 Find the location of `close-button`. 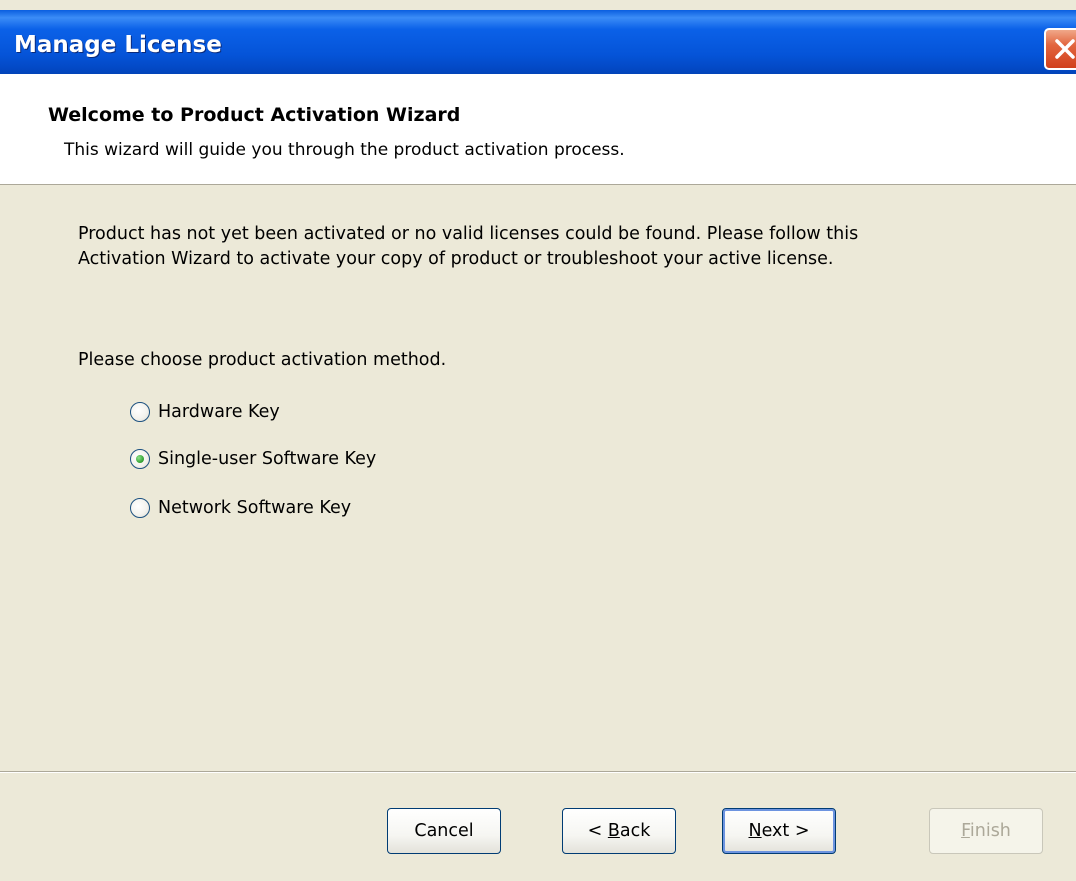

close-button is located at coordinates (1060, 49).